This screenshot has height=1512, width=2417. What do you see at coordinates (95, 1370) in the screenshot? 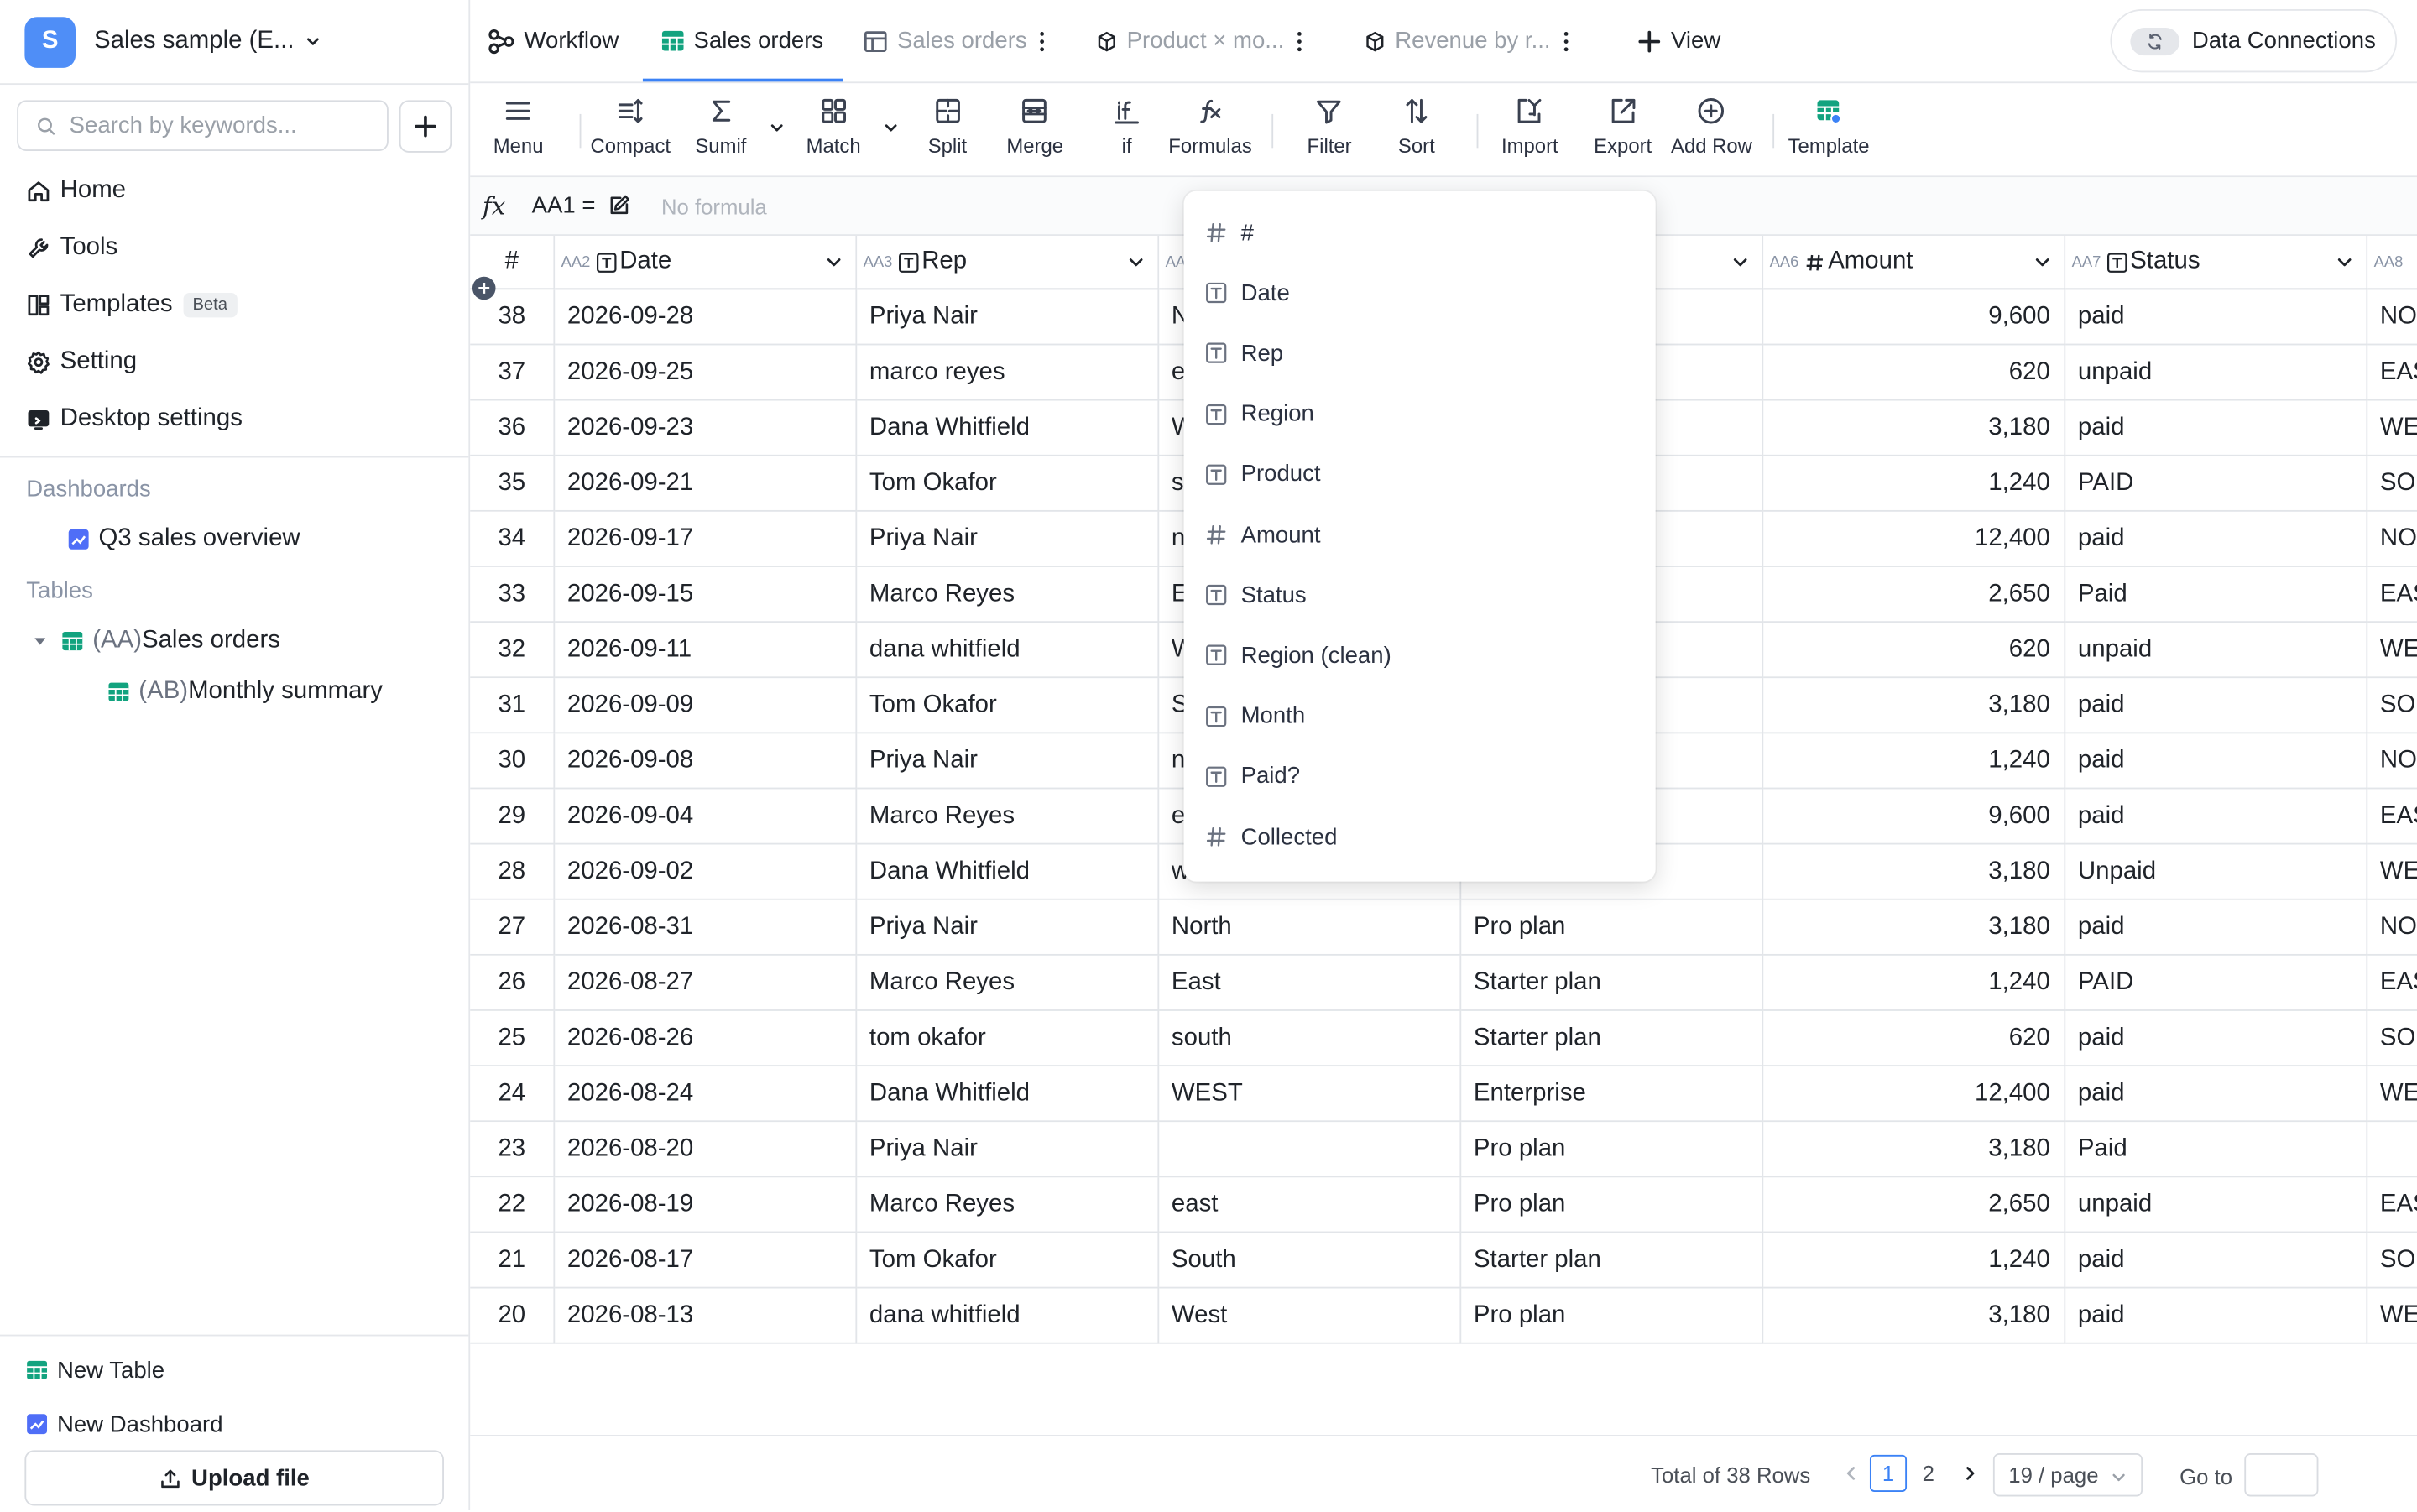
I see `new-table-button: New Table` at bounding box center [95, 1370].